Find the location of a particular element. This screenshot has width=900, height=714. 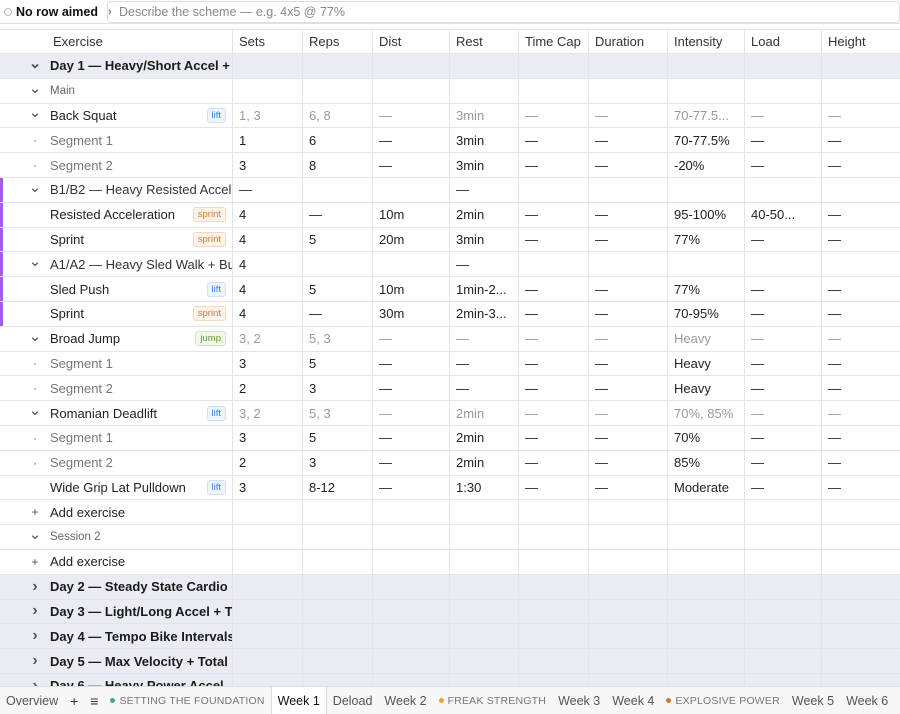

exercise-cell: › Day 5 — Max Velocity + Total I is located at coordinates (116, 661).